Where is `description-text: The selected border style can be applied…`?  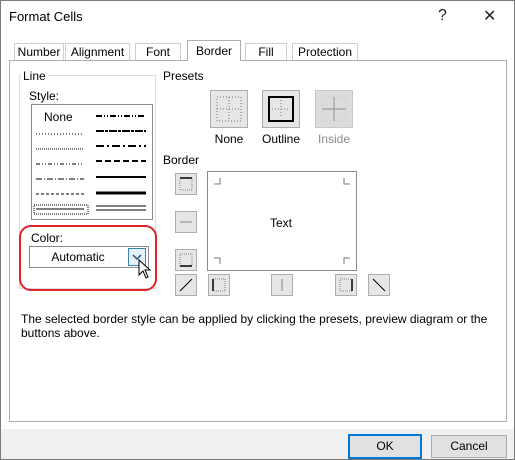 description-text: The selected border style can be applied… is located at coordinates (254, 326).